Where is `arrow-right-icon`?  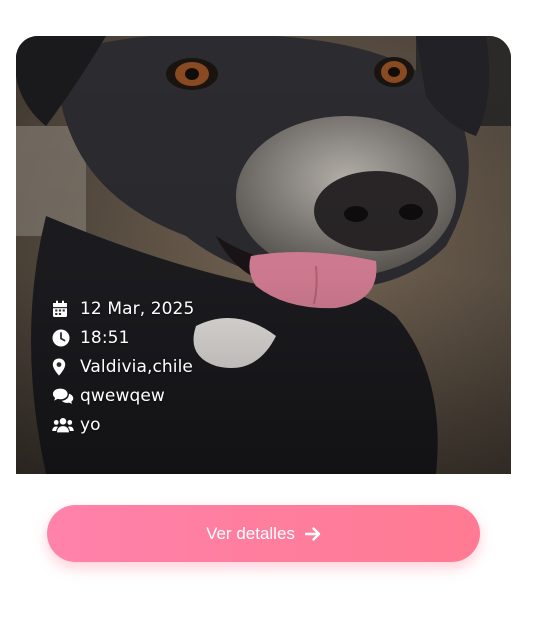 arrow-right-icon is located at coordinates (312, 533).